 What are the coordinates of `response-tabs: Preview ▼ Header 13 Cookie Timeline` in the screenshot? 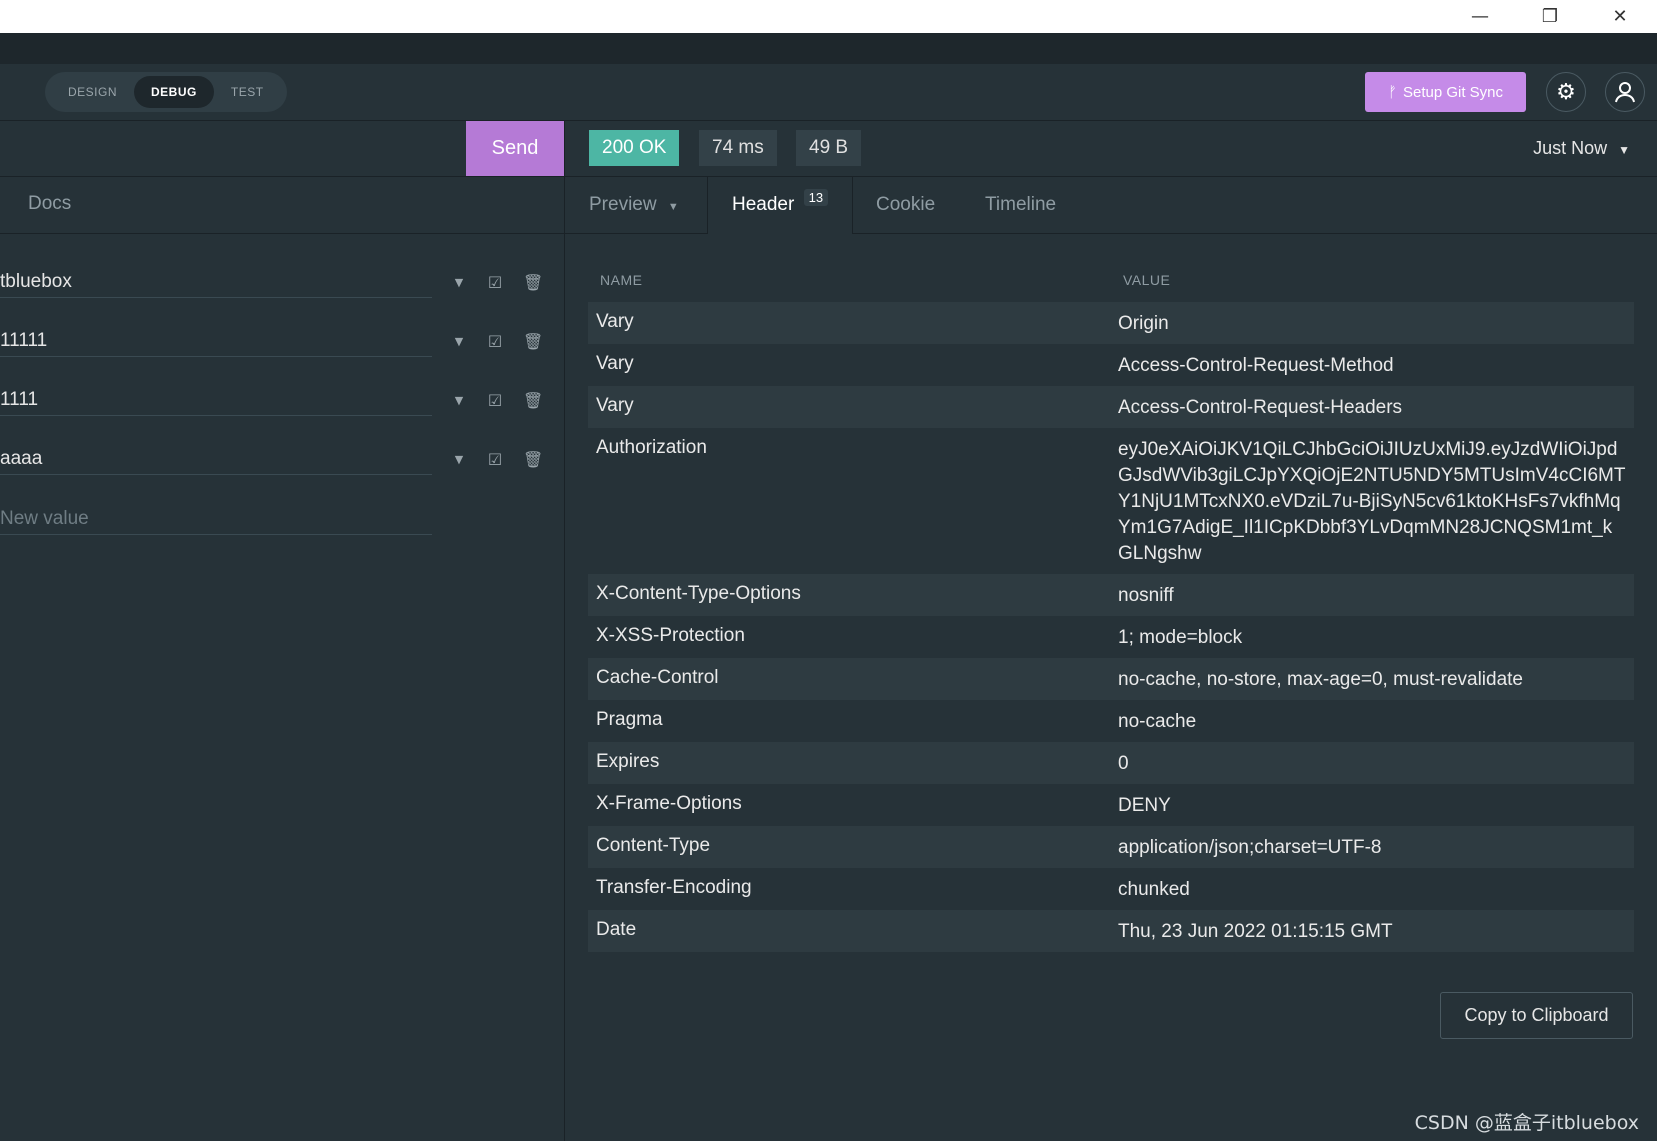 It's located at (1110, 205).